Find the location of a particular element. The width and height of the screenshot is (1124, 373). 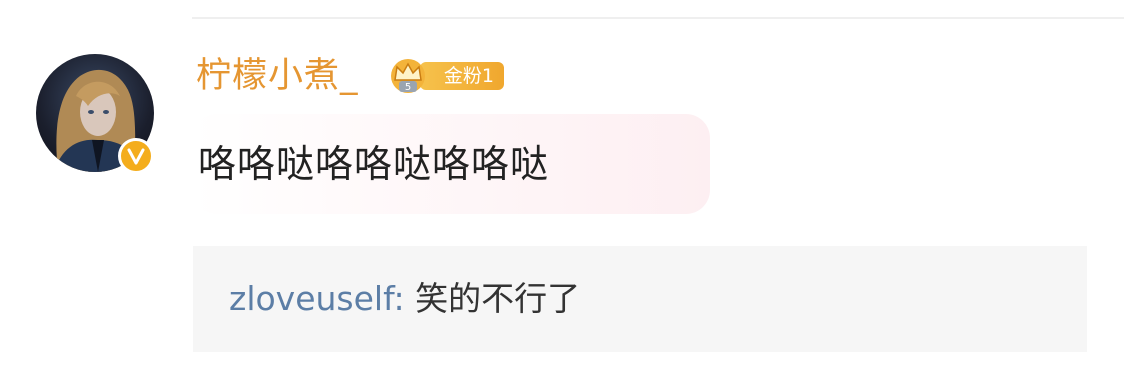

reply-line: zloveuself: 笑的不行了 is located at coordinates (404, 299).